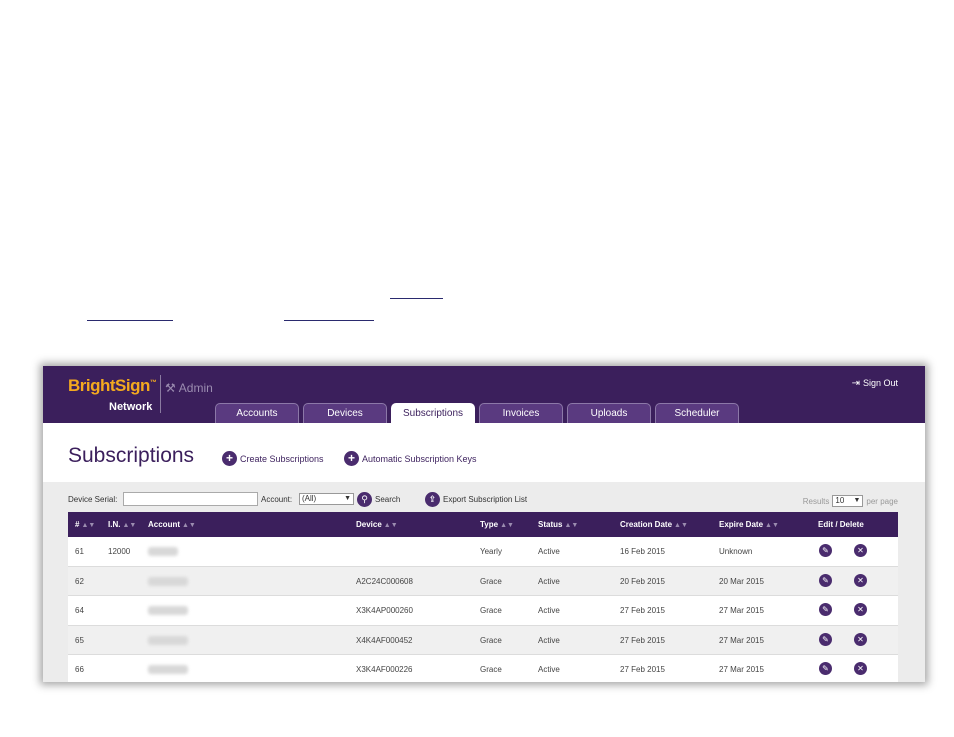 The width and height of the screenshot is (954, 737). Describe the element at coordinates (93, 499) in the screenshot. I see `device-serial-label: Device Serial:` at that location.